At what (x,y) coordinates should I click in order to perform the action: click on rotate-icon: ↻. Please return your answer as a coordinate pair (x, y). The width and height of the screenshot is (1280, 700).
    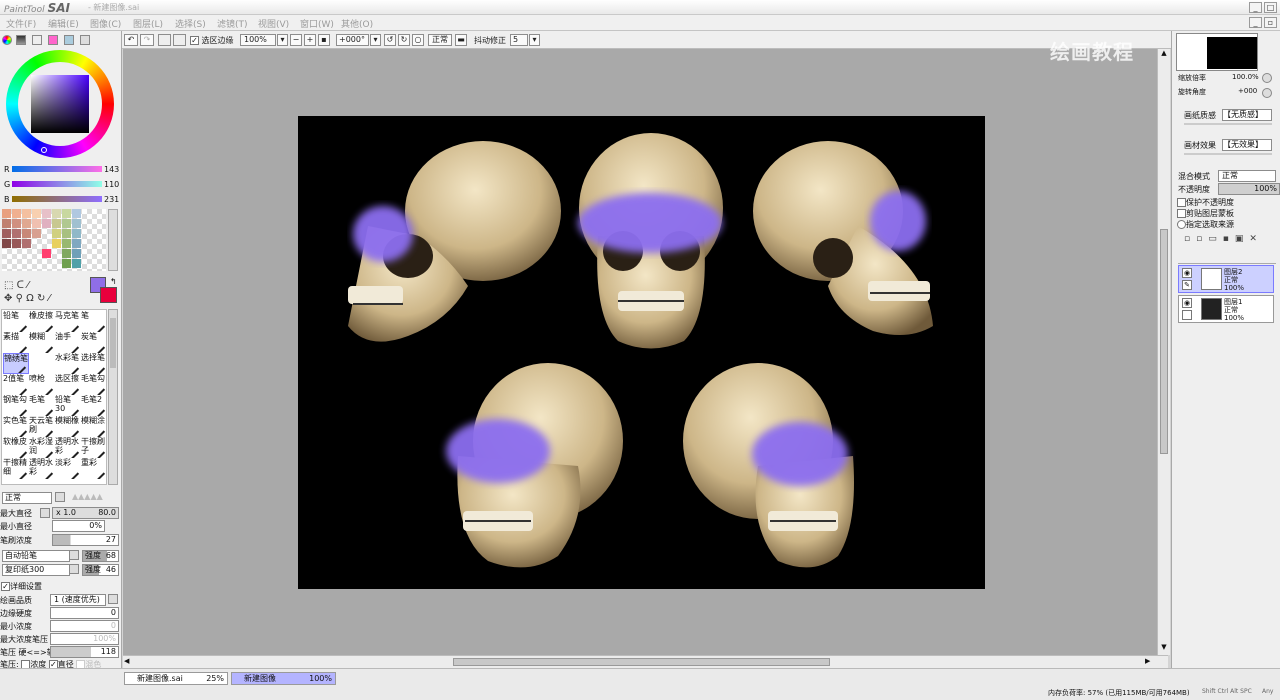
    Looking at the image, I should click on (41, 298).